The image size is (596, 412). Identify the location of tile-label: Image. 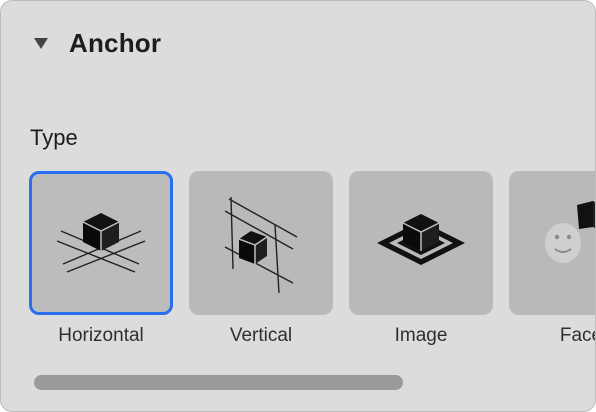
(421, 335).